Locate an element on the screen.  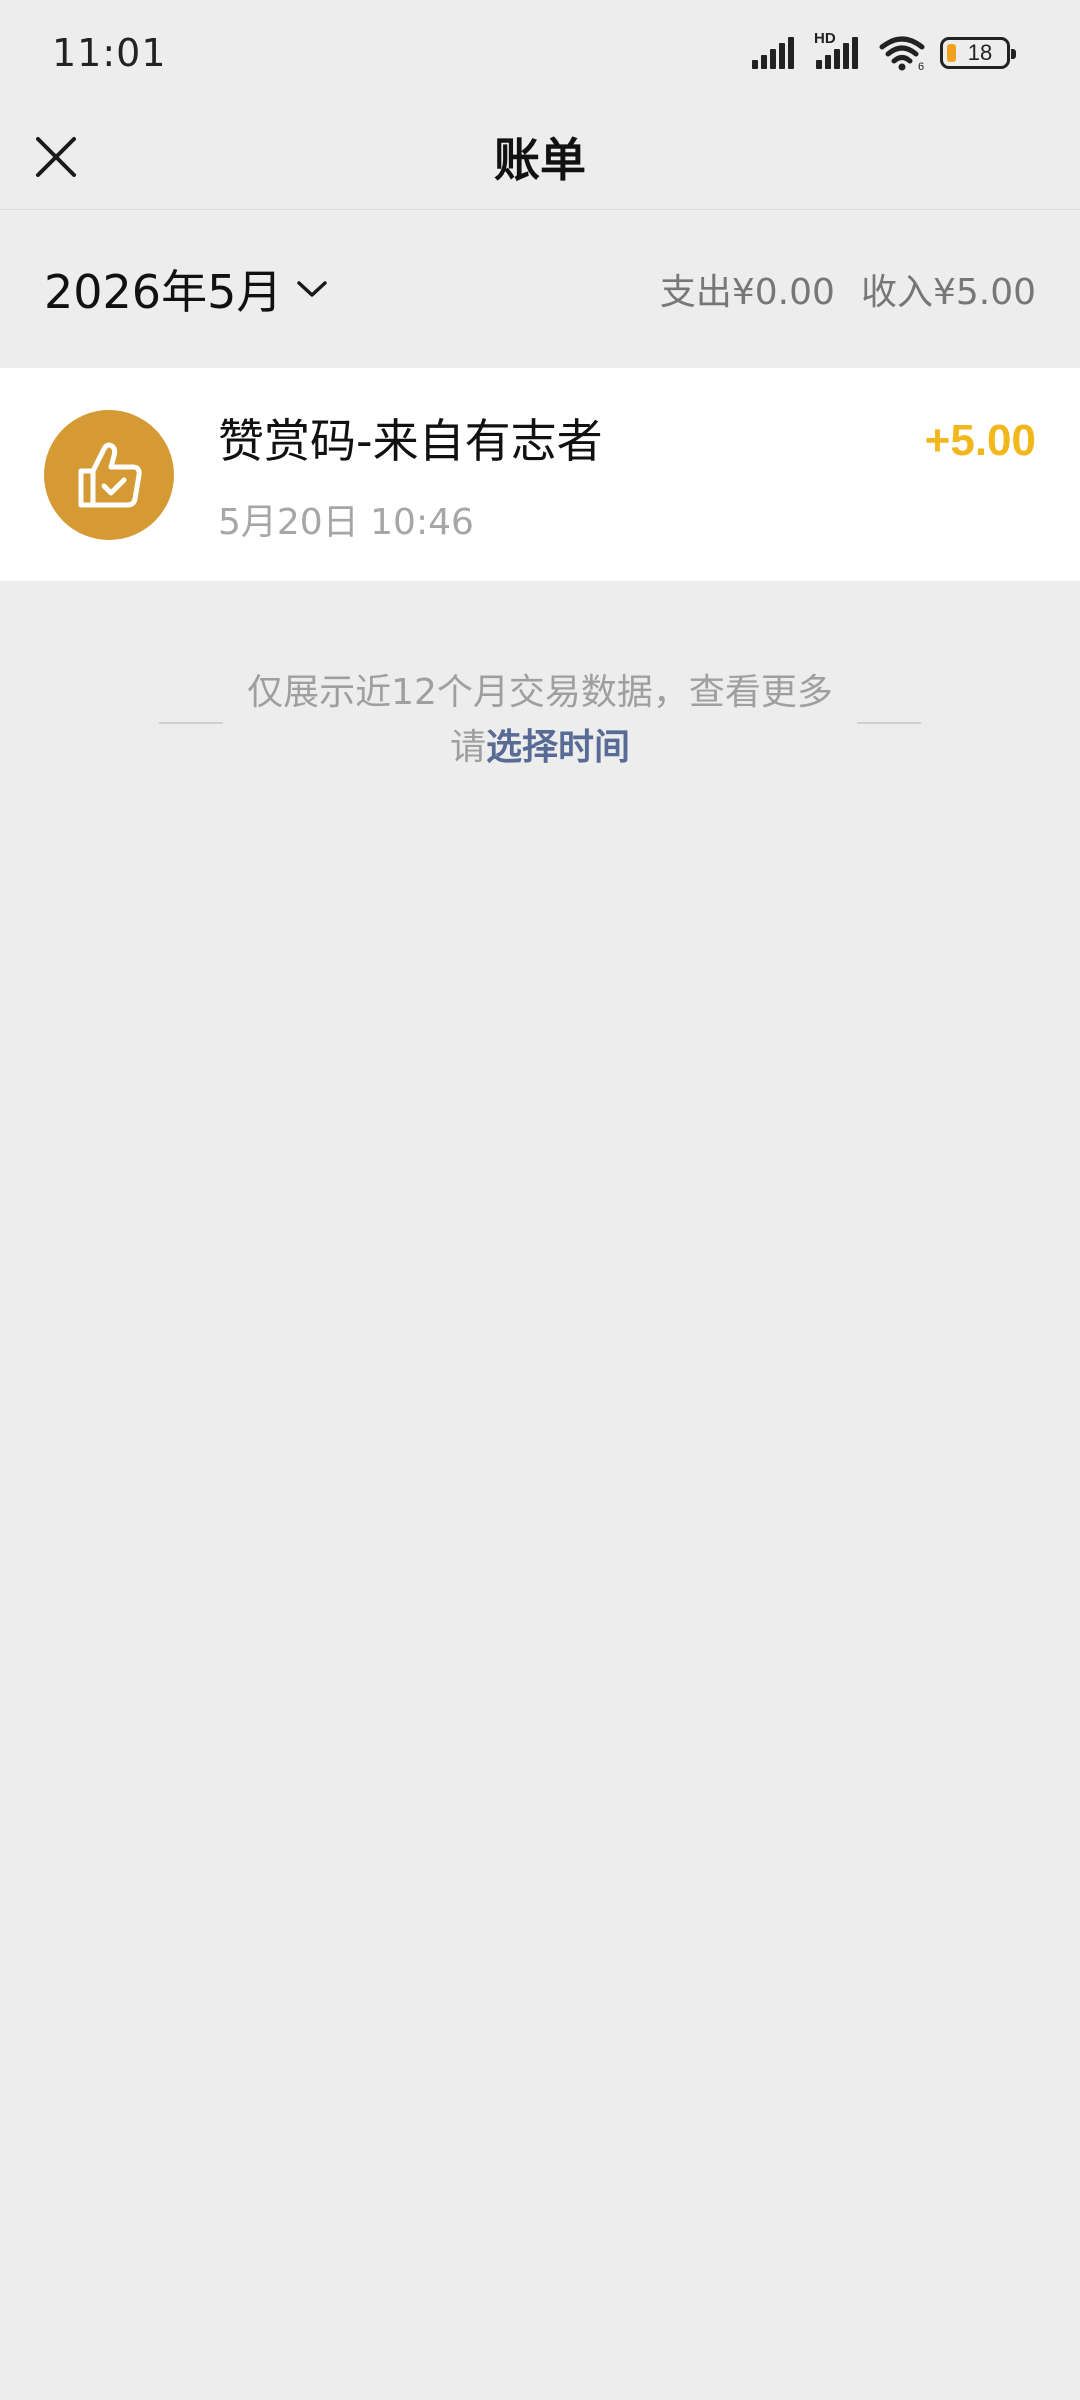
note-prefix: 请 is located at coordinates (467, 747).